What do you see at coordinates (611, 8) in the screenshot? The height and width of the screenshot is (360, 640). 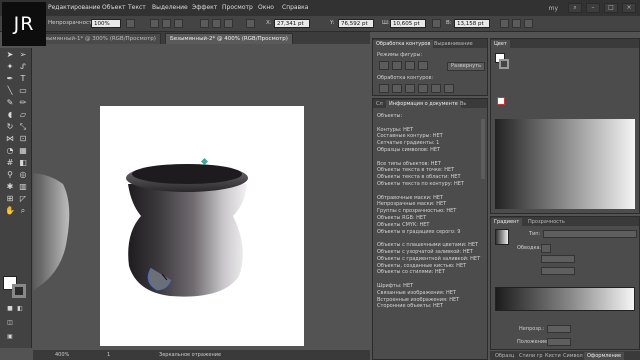 I see `maximize-icon: □` at bounding box center [611, 8].